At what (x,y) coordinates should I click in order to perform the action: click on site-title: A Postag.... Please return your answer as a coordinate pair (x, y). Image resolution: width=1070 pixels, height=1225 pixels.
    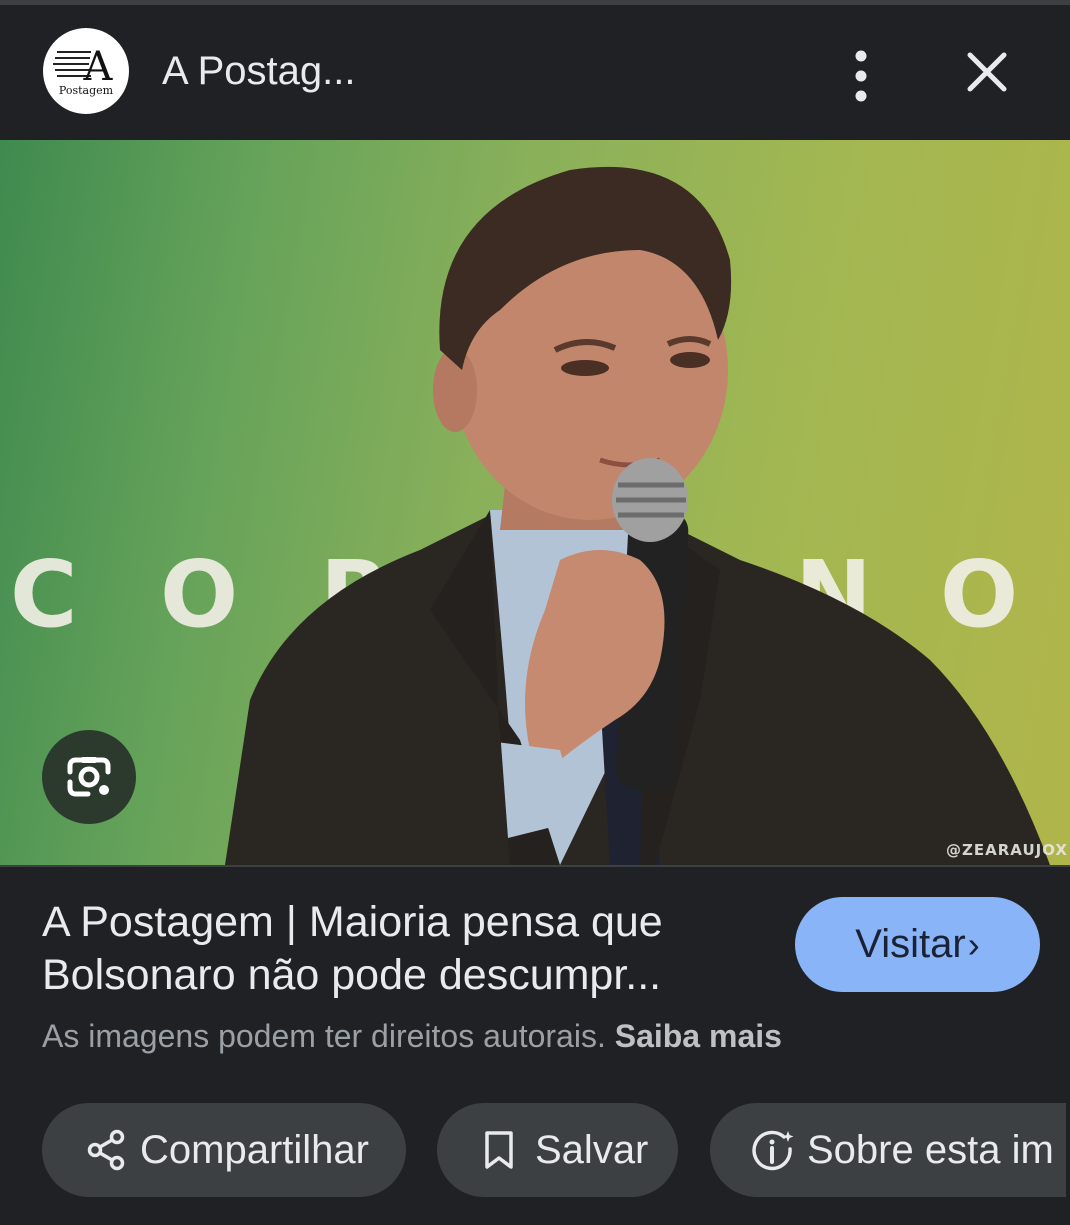
    Looking at the image, I should click on (258, 71).